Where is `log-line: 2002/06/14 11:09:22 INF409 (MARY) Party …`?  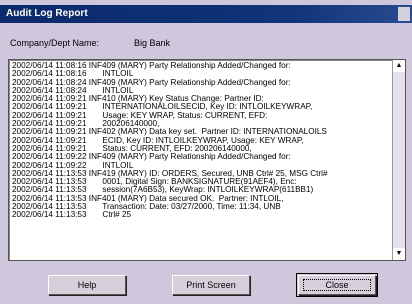
log-line: 2002/06/14 11:09:22 INF409 (MARY) Party … is located at coordinates (151, 157).